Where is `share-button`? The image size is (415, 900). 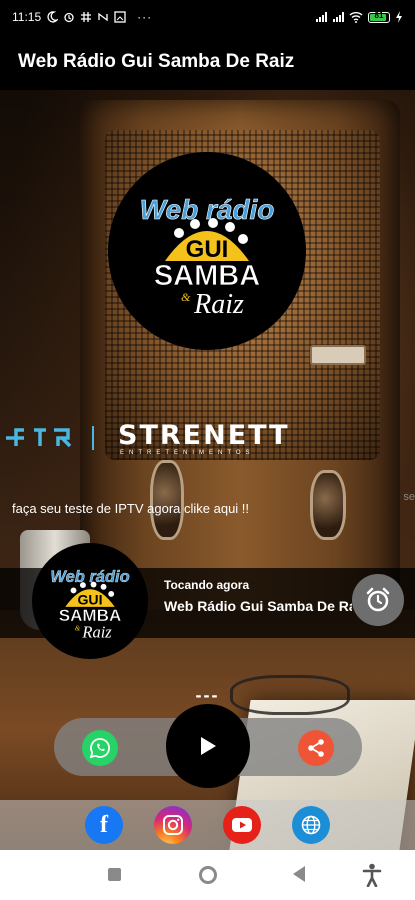 share-button is located at coordinates (316, 748).